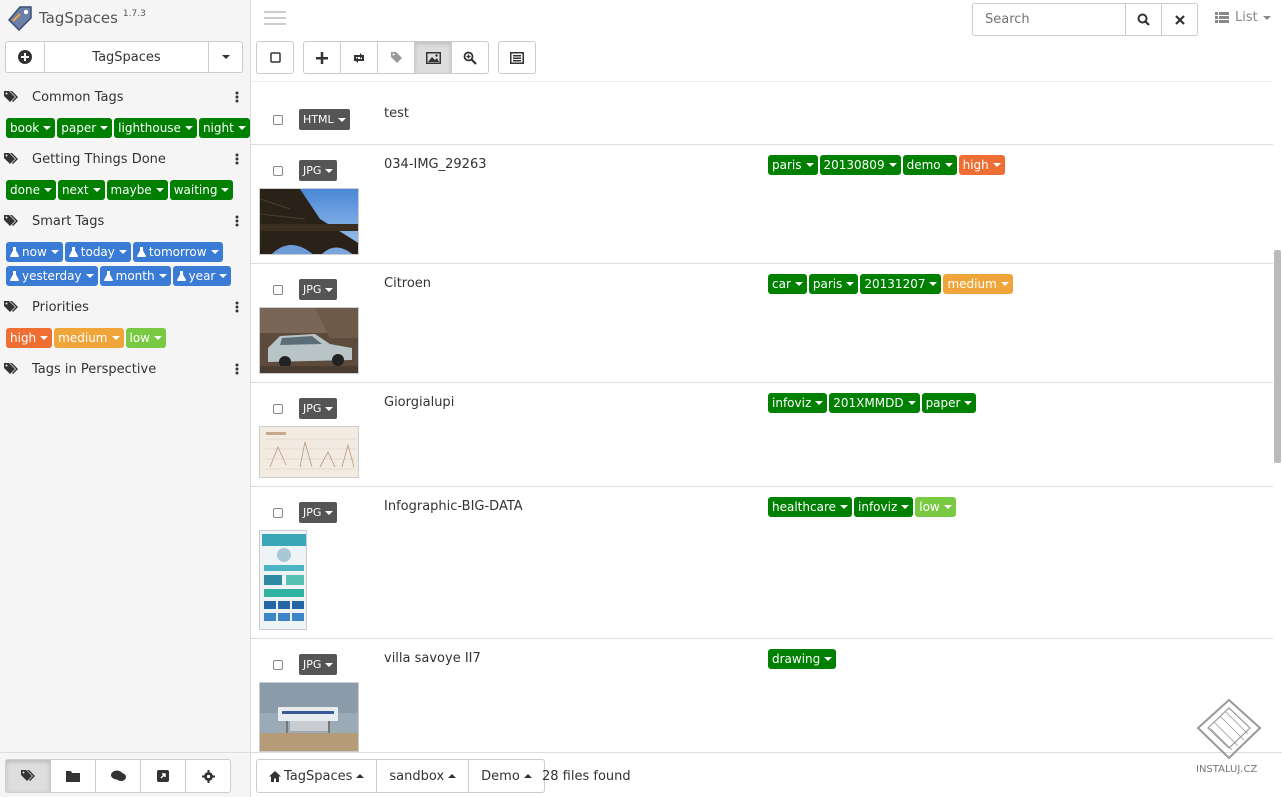  Describe the element at coordinates (127, 57) in the screenshot. I see `current-location-button: TagSpaces` at that location.